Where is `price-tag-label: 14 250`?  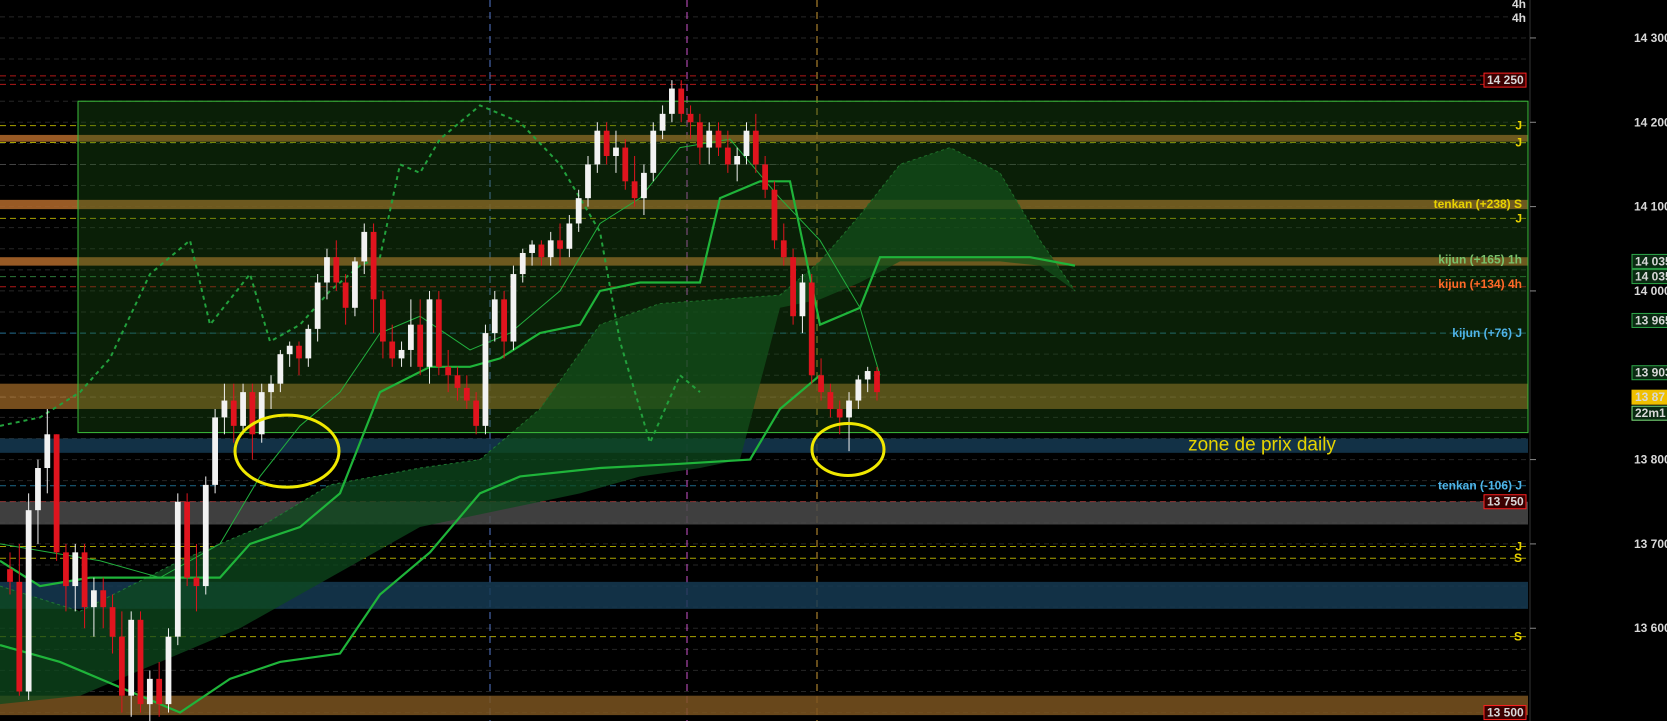 price-tag-label: 14 250 is located at coordinates (1505, 80).